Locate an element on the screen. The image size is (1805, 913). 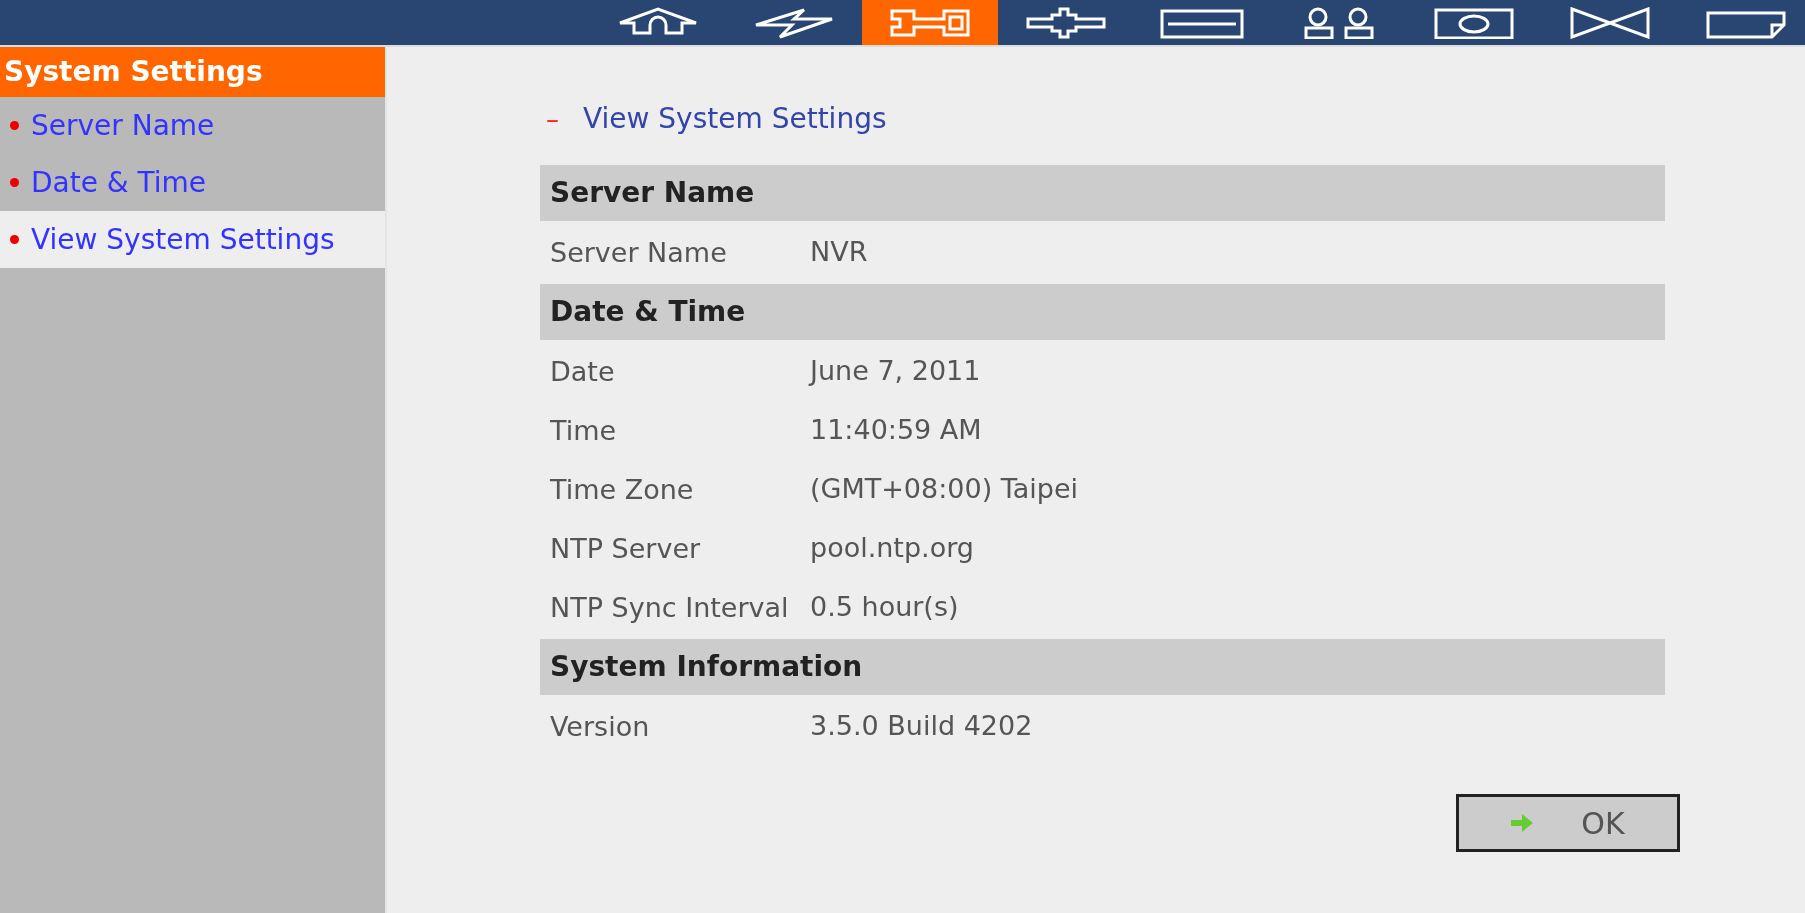
field-value: June 7, 2011 is located at coordinates (895, 371).